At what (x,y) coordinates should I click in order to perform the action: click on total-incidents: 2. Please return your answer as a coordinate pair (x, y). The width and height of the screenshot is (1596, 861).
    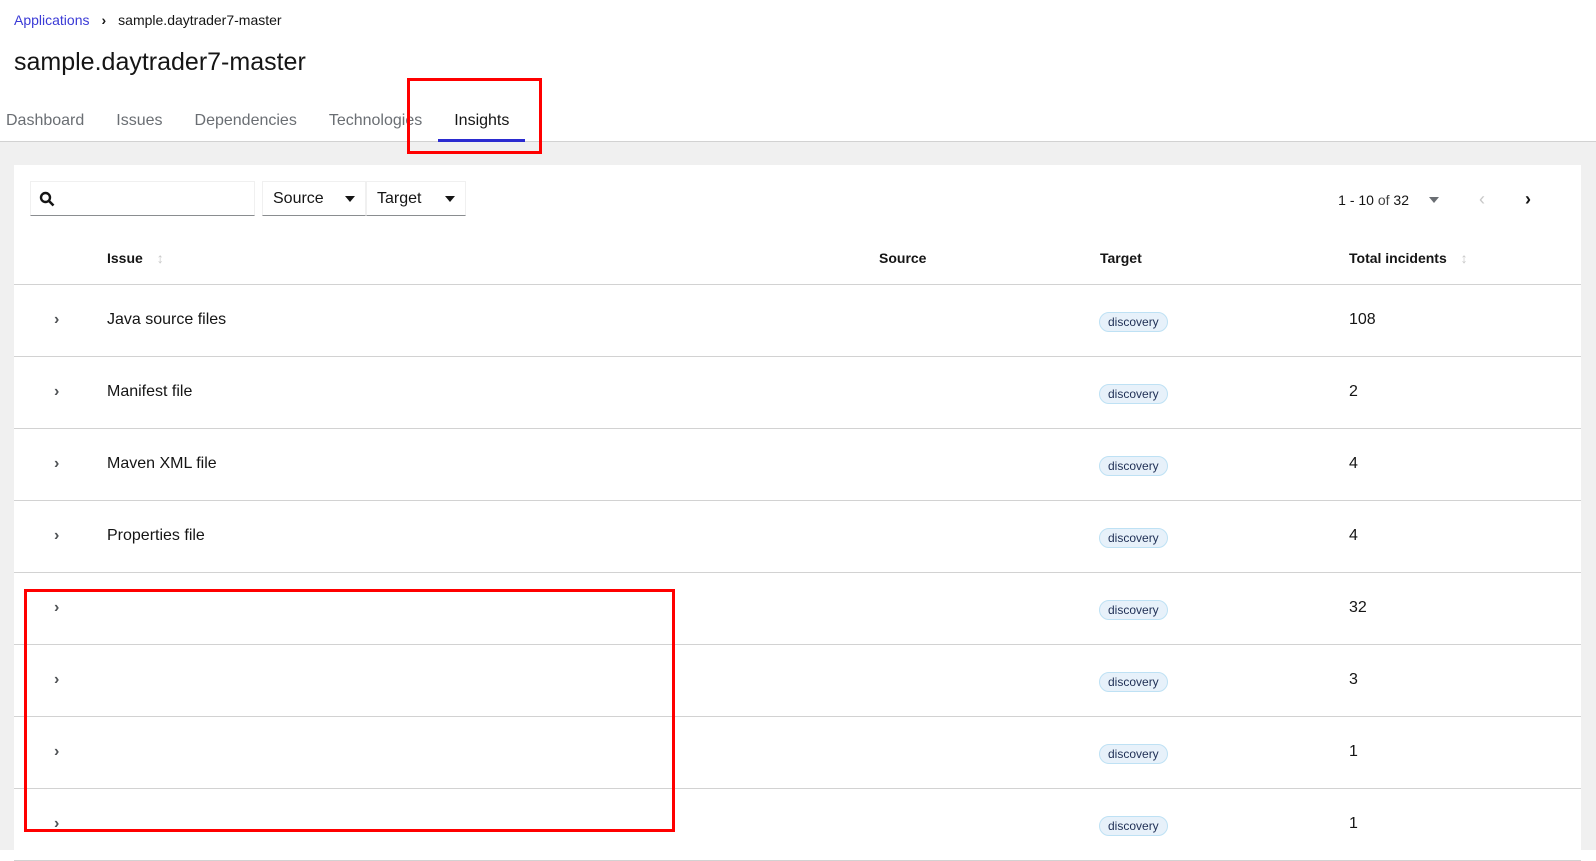
    Looking at the image, I should click on (1353, 391).